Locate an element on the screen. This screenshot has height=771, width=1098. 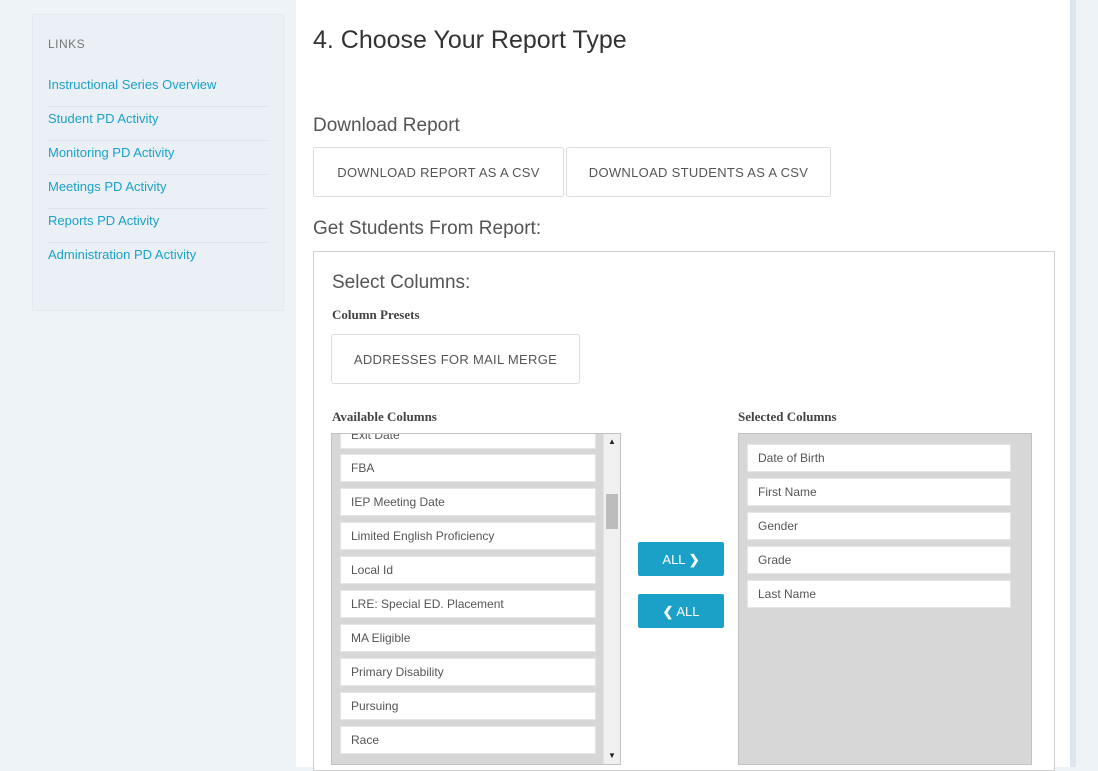
available-column-item: Primary Disability is located at coordinates (468, 672).